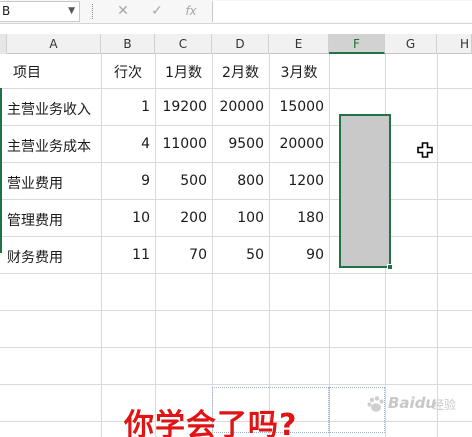  What do you see at coordinates (240, 144) in the screenshot?
I see `cell-month2: 9500` at bounding box center [240, 144].